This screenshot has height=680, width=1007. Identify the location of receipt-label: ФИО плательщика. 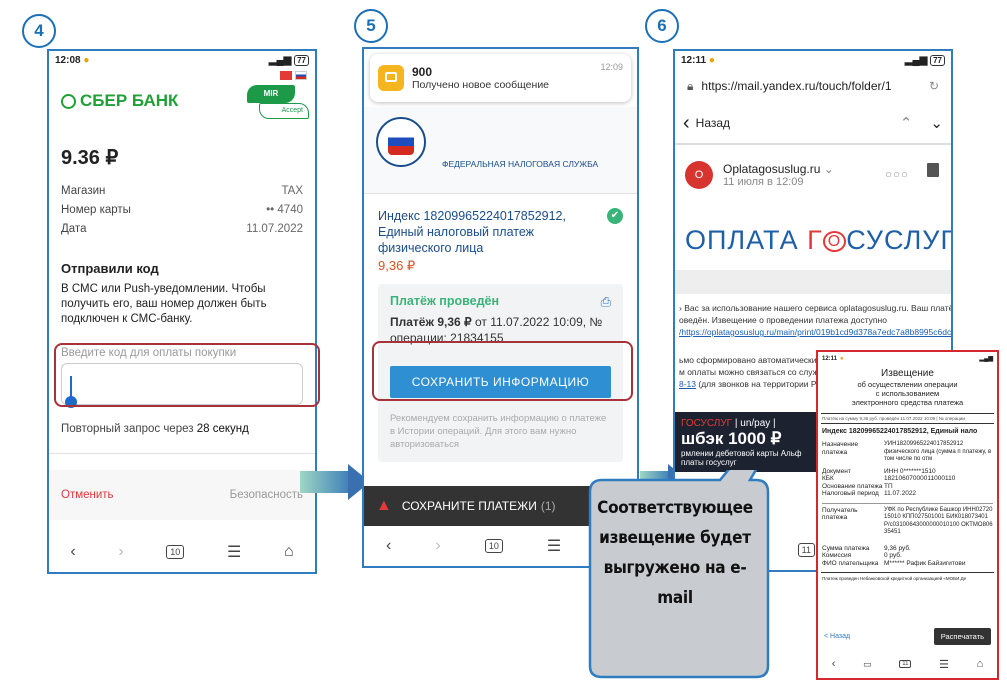
(850, 563).